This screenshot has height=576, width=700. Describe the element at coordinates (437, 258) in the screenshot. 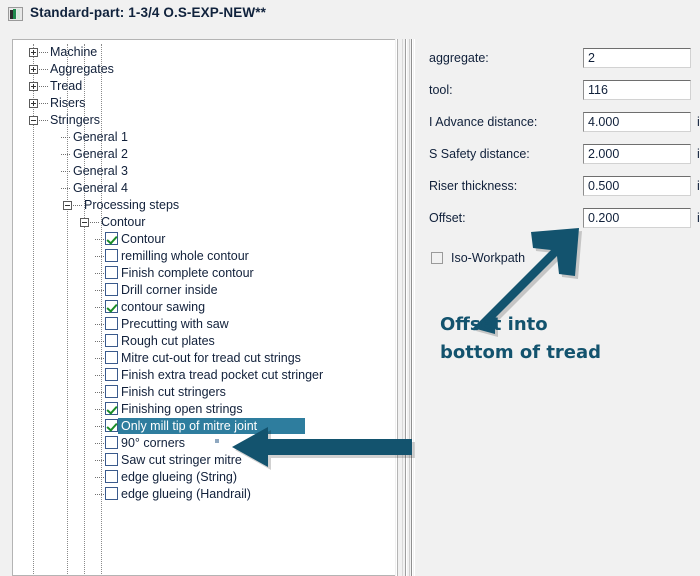

I see `iso-workpath-checkbox` at that location.